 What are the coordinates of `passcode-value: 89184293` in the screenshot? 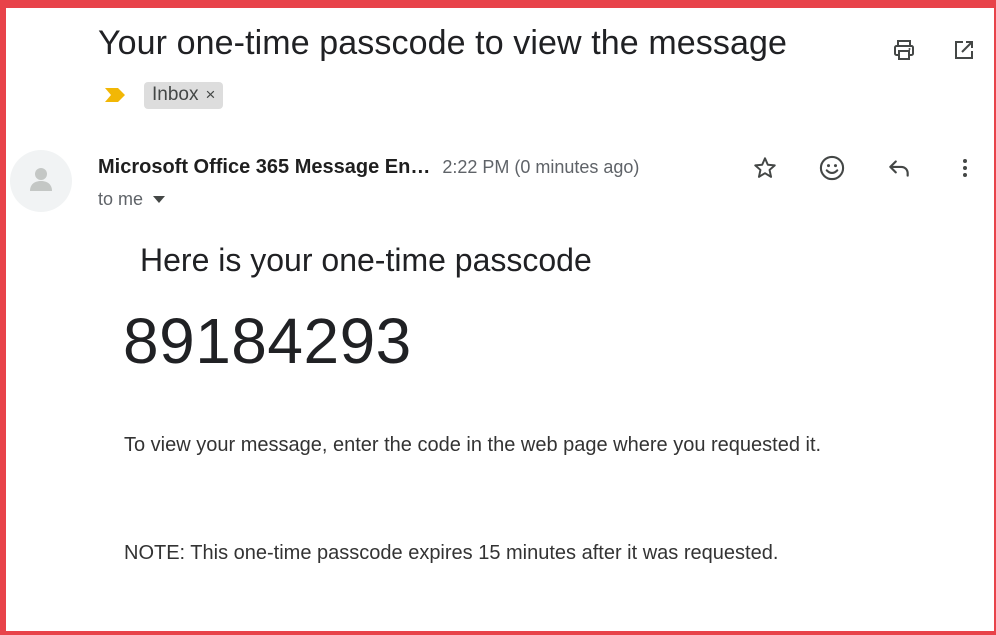 It's located at (267, 341).